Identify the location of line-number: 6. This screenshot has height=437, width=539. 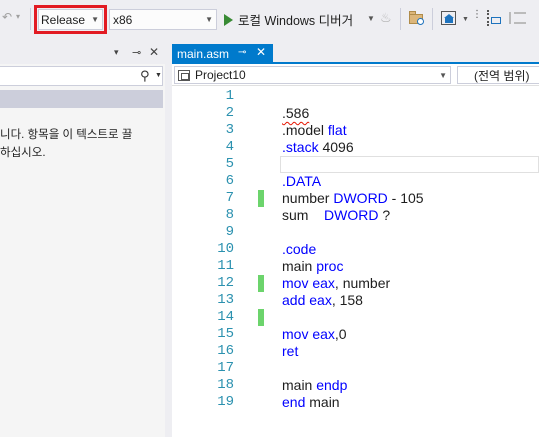
(229, 181).